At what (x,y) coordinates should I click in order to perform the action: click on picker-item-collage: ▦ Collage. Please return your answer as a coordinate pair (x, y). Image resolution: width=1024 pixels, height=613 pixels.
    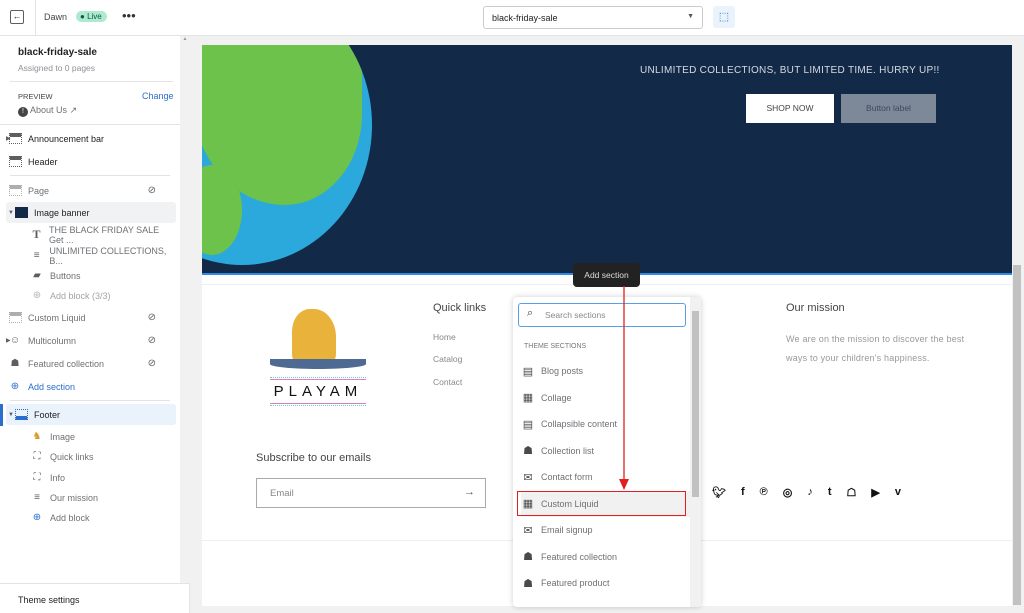
    Looking at the image, I should click on (606, 398).